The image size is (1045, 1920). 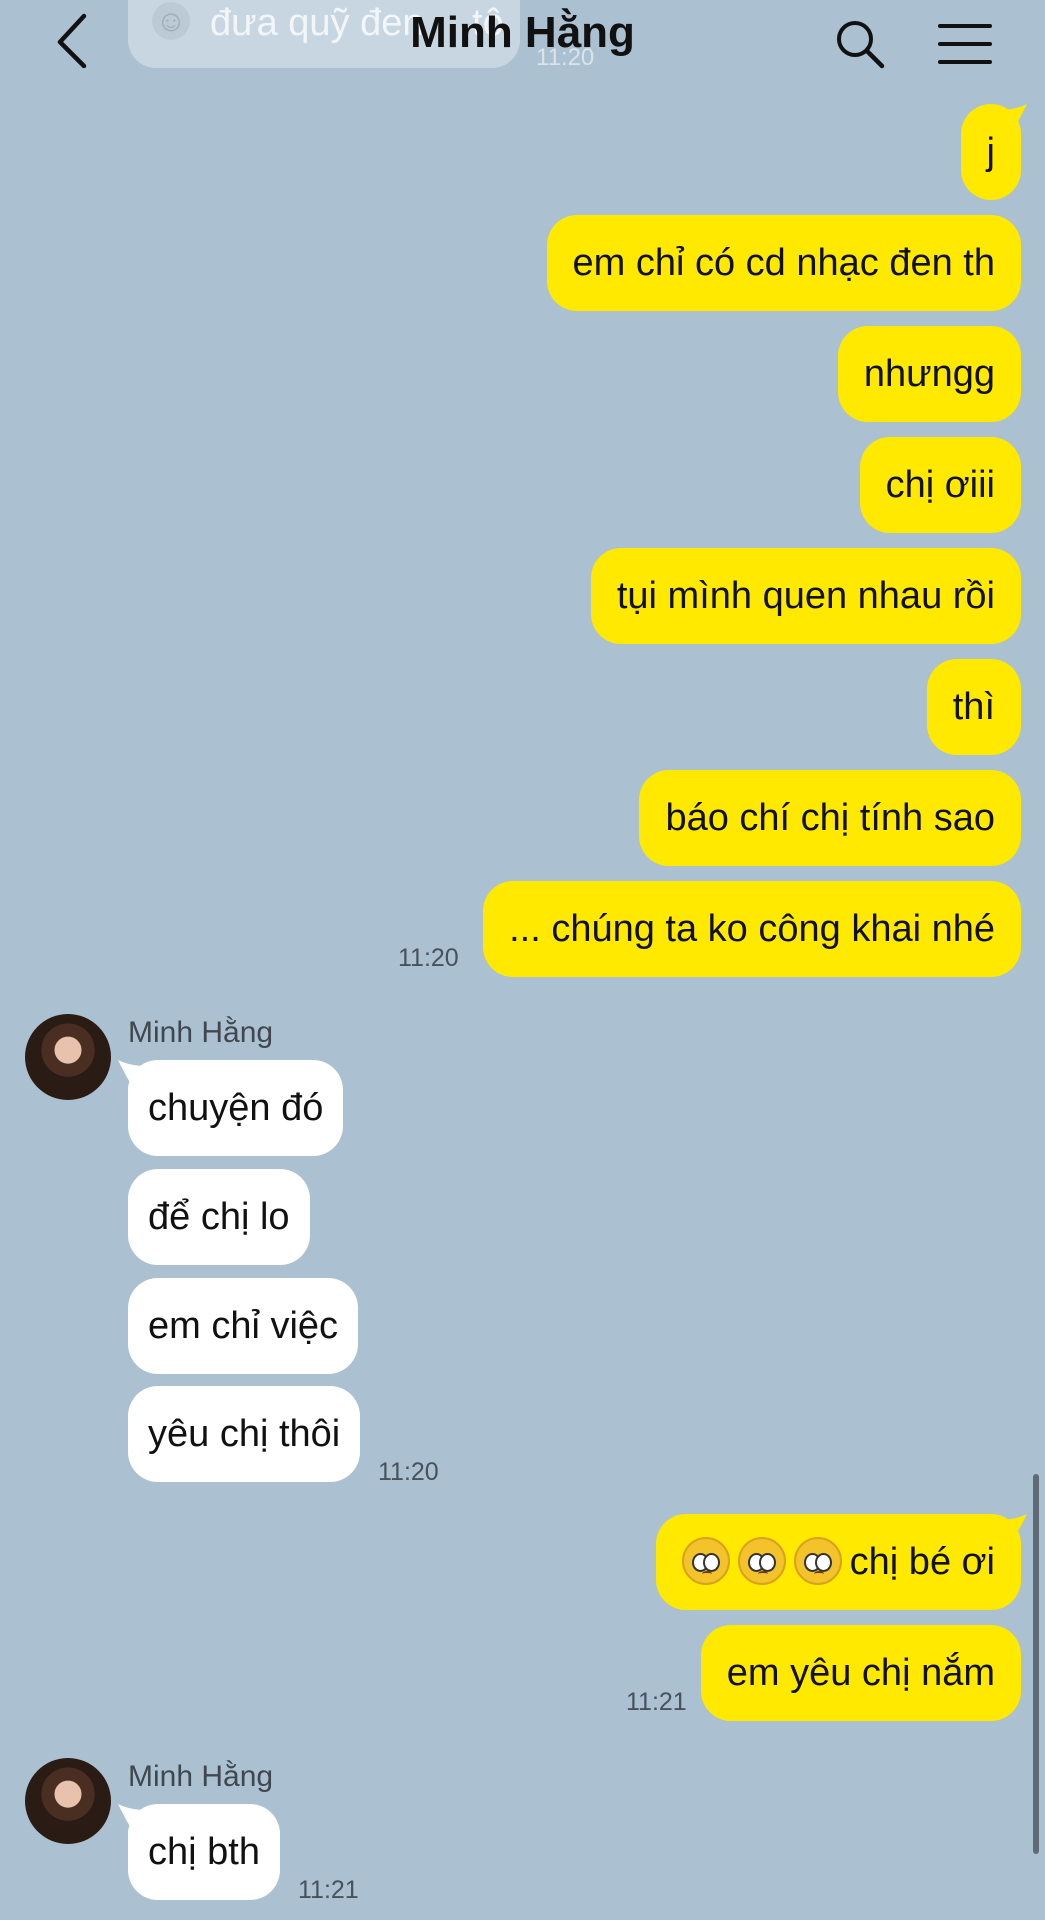 I want to click on message-bubble-incoming: chị bth, so click(x=204, y=1852).